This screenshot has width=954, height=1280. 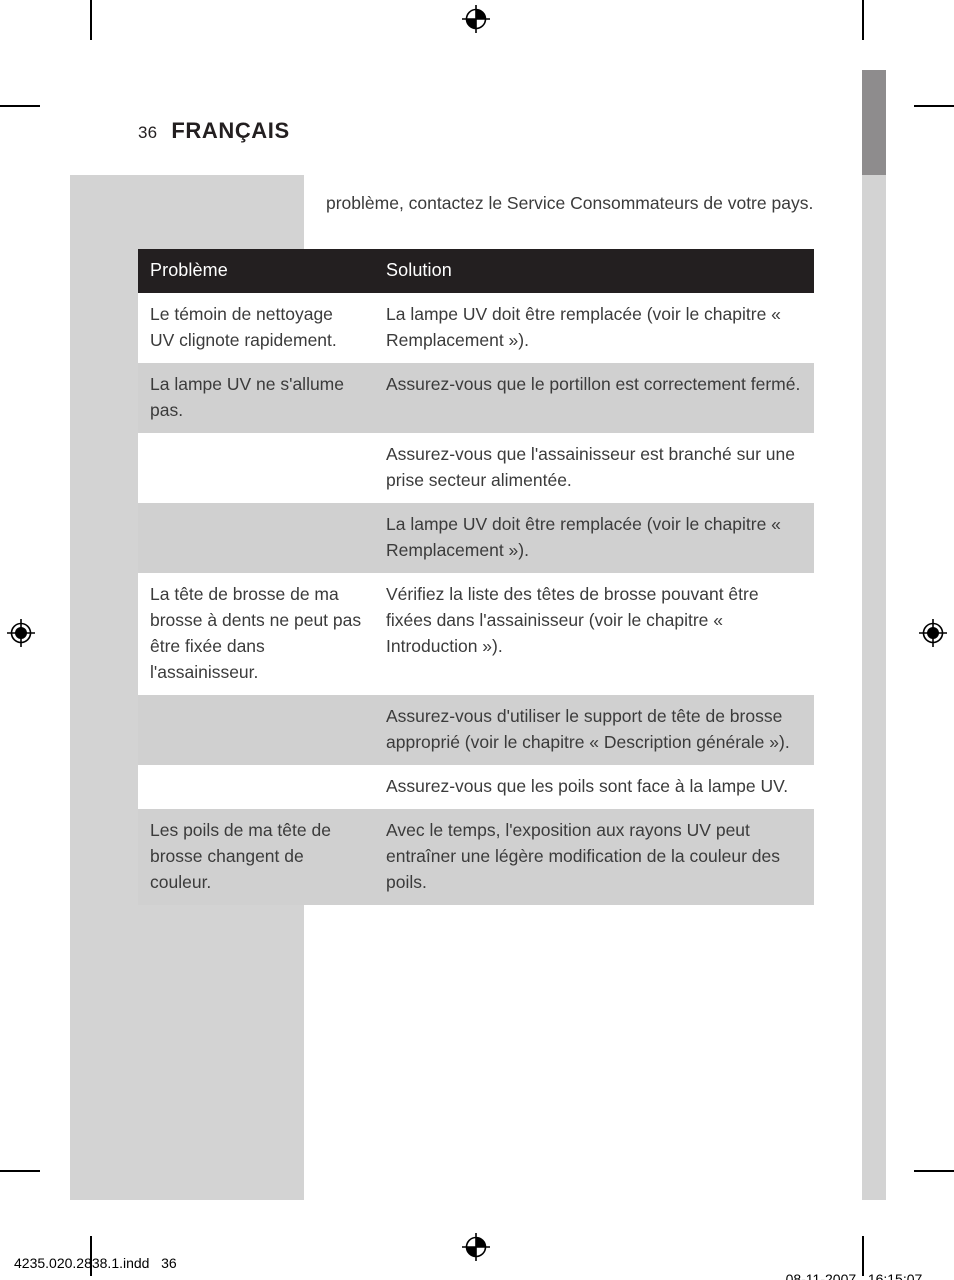 What do you see at coordinates (20, 106) in the screenshot?
I see `crop-mark-left-upper` at bounding box center [20, 106].